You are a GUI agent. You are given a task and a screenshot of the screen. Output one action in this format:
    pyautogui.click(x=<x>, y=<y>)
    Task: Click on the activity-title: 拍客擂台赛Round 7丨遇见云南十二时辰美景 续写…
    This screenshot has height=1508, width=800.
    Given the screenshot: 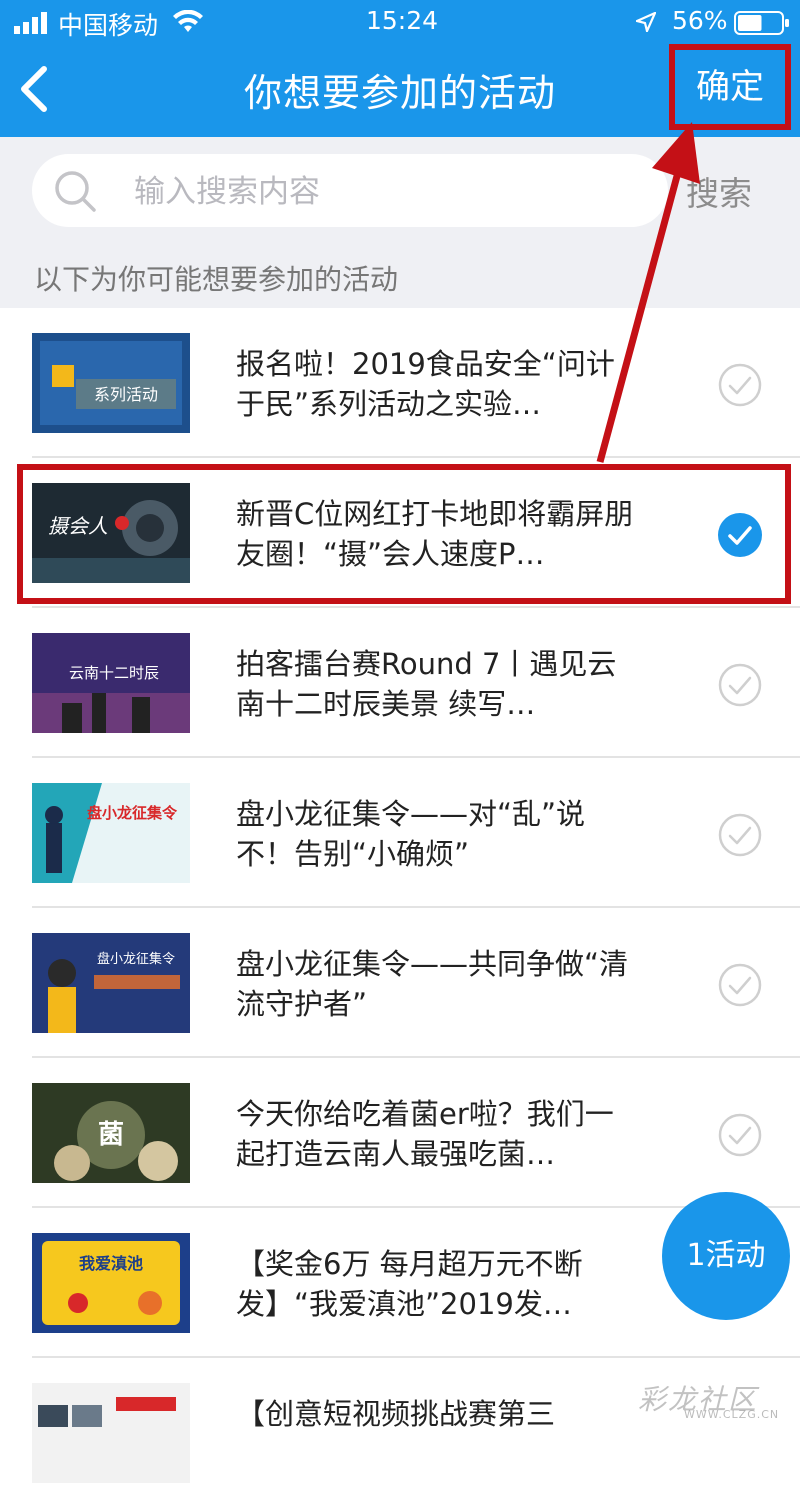 What is the action you would take?
    pyautogui.click(x=426, y=684)
    